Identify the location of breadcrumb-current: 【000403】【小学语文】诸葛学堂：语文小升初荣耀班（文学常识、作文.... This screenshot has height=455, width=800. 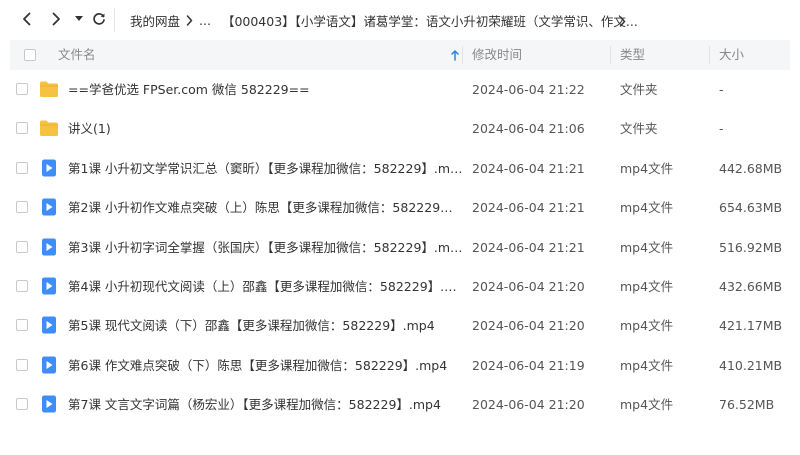
(430, 20).